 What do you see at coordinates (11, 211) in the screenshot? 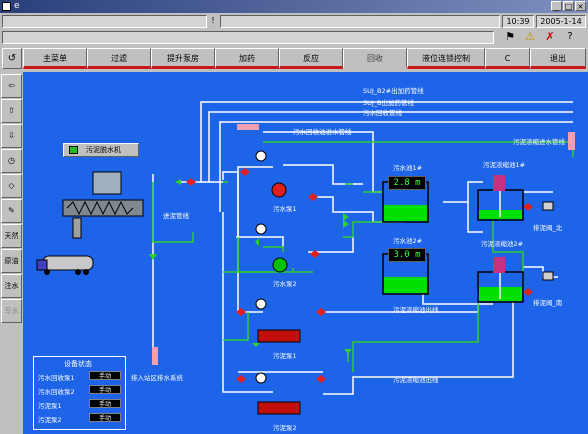
I see `tools-icon: ✎` at bounding box center [11, 211].